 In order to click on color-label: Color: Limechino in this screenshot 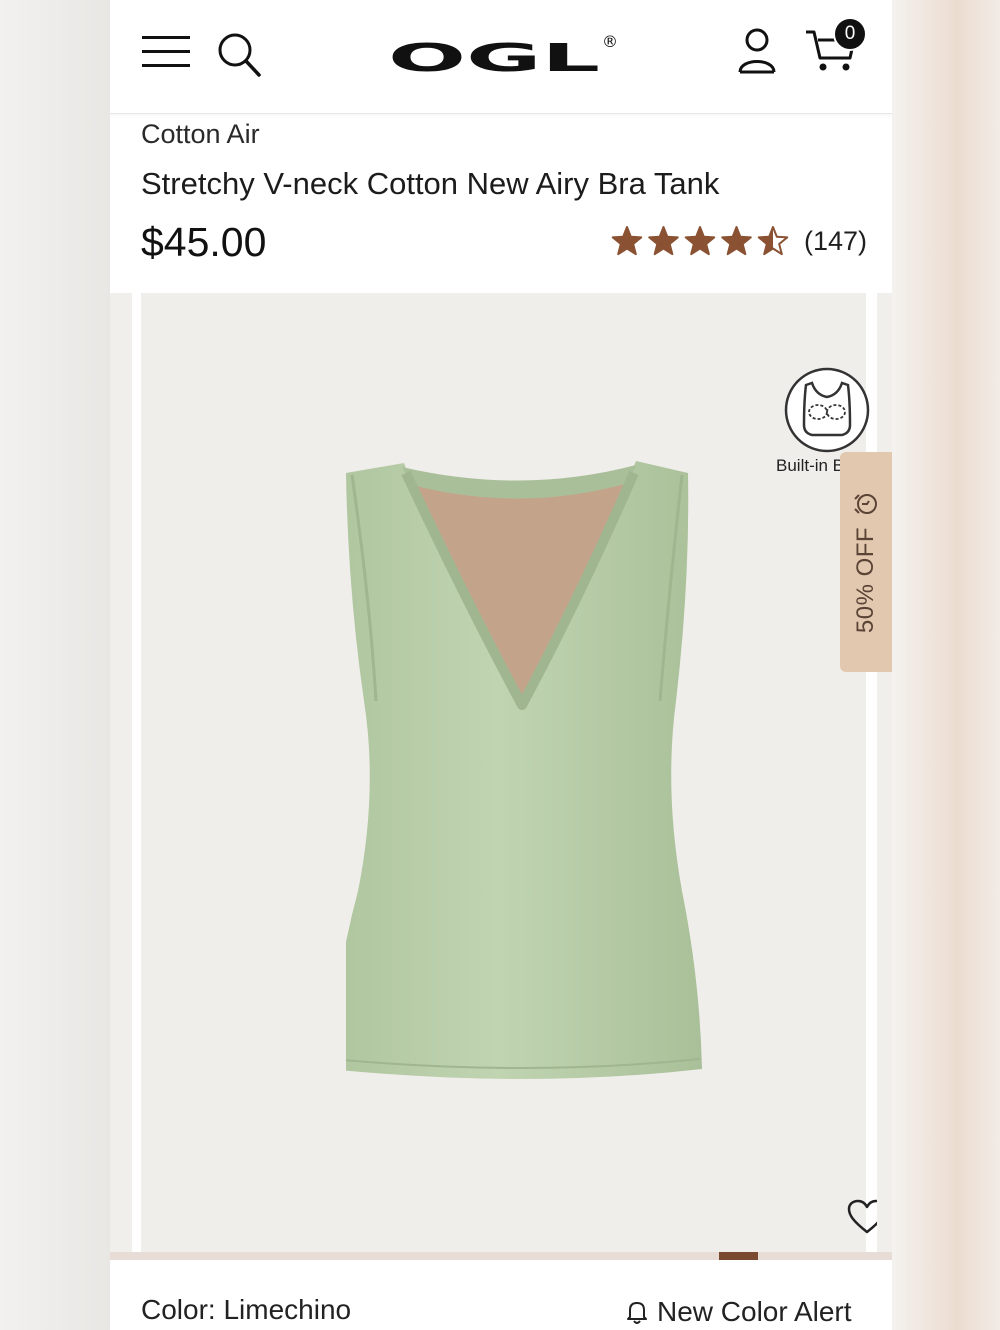, I will do `click(246, 1309)`.